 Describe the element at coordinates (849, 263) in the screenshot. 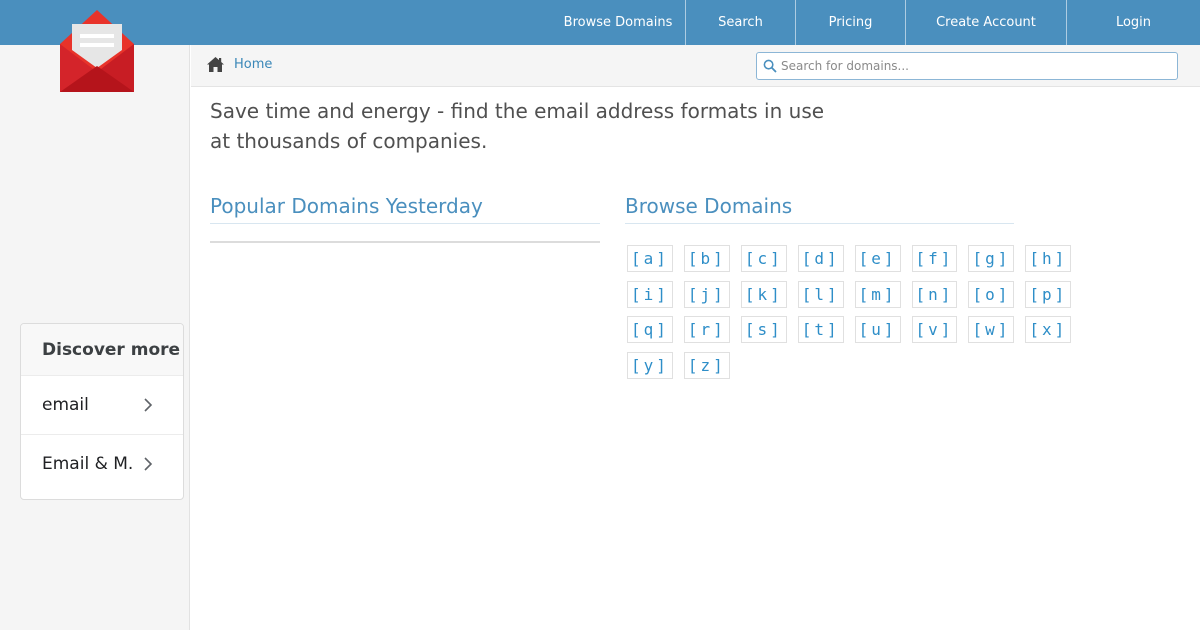

I see `letters-row: [a] [b] [c] [d] [e] [f] [g] [h]` at that location.